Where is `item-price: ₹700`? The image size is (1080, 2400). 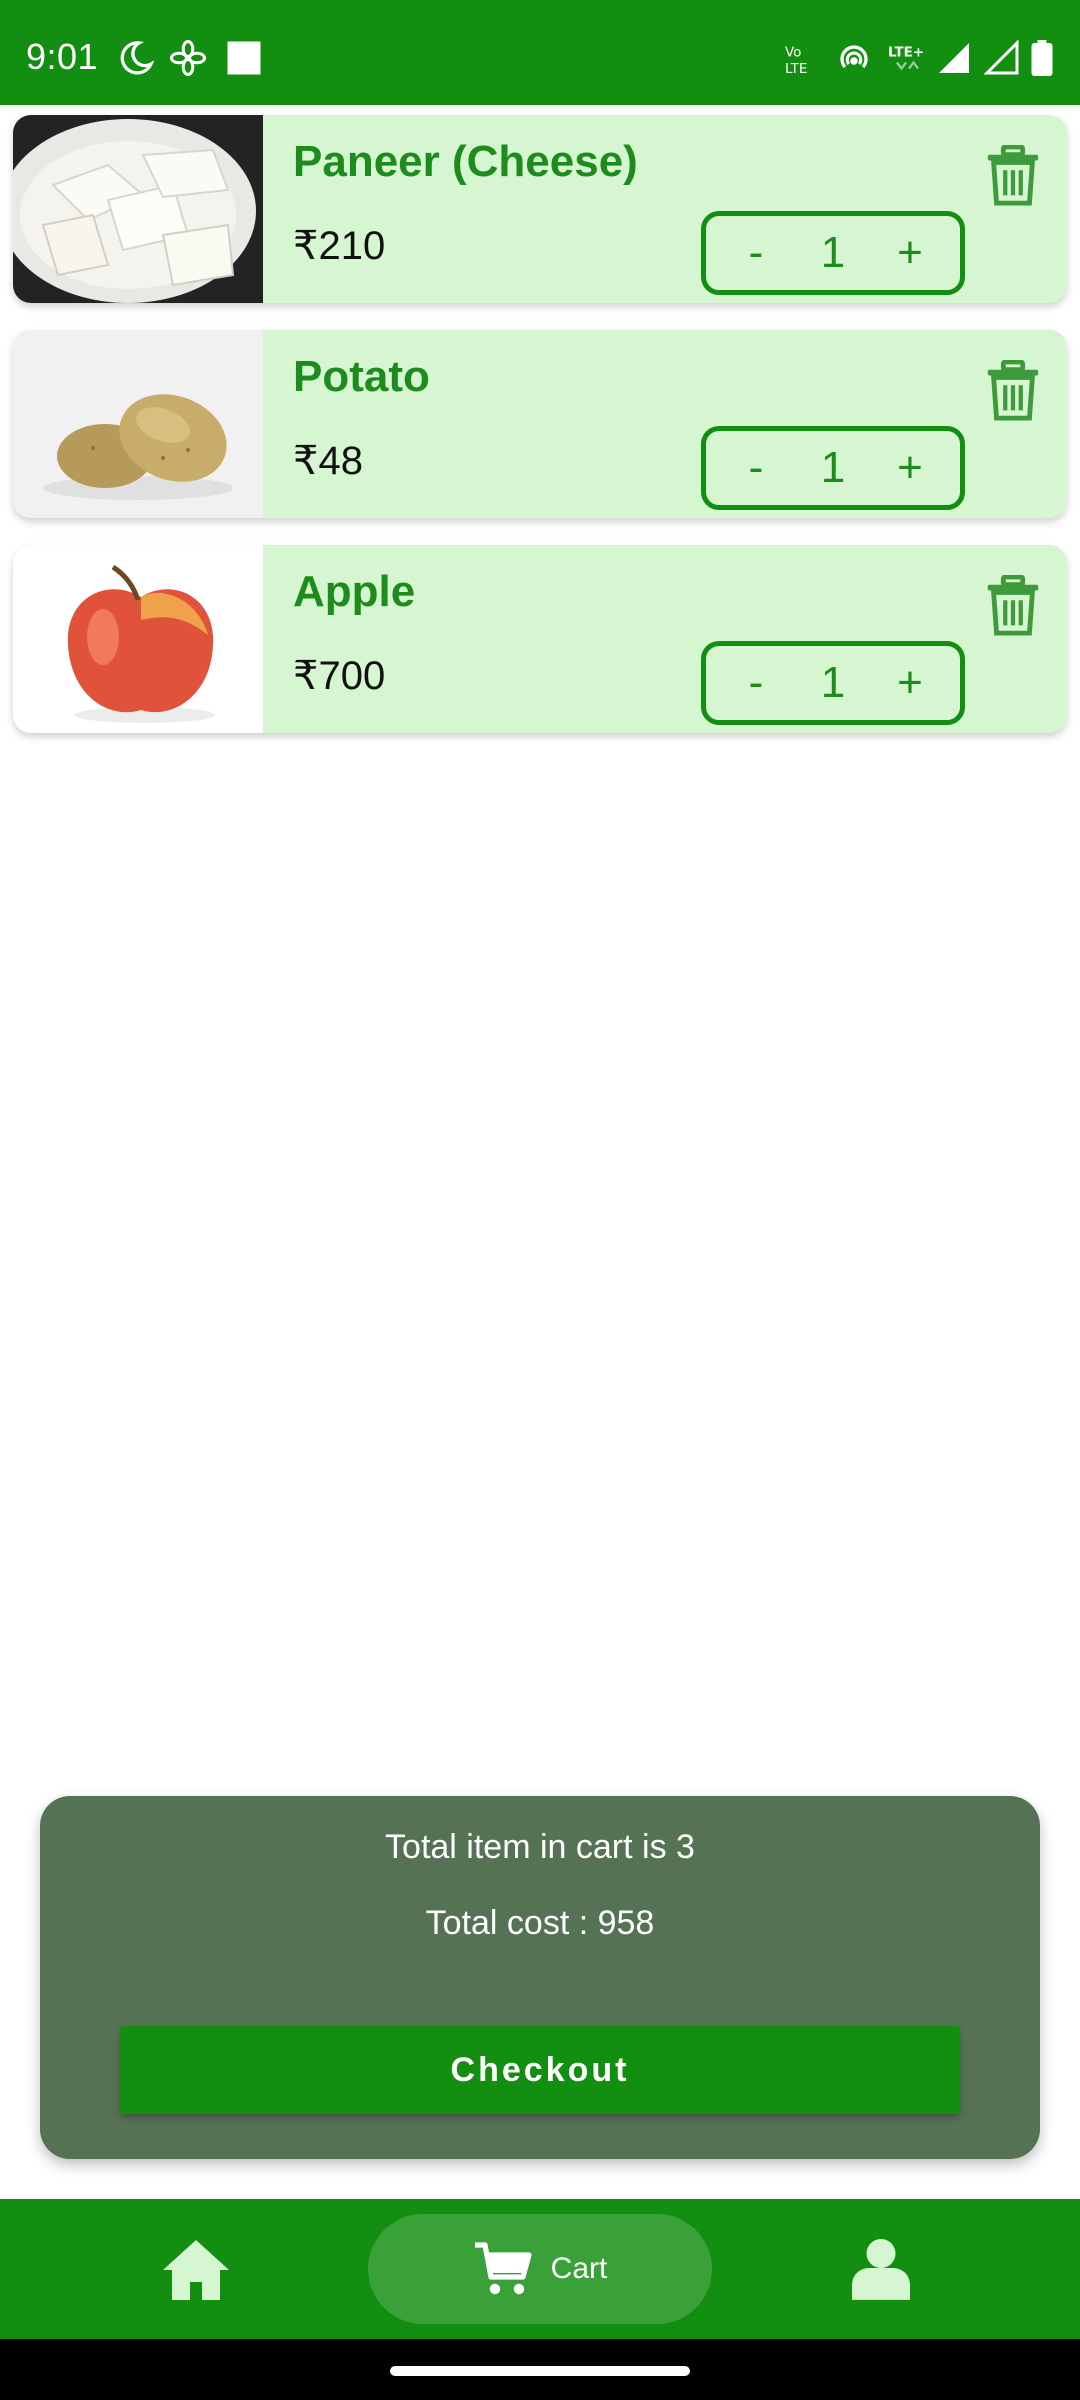
item-price: ₹700 is located at coordinates (339, 676).